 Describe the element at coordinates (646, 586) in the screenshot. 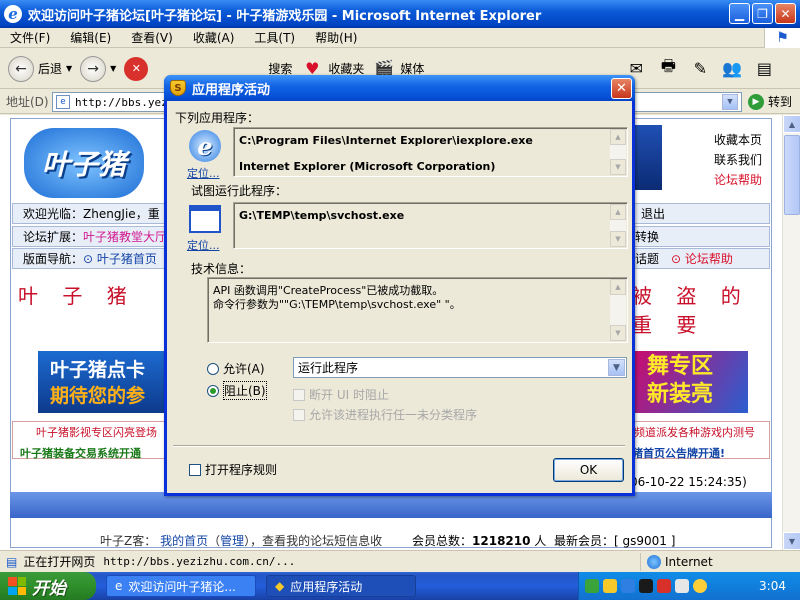

I see `tray-qq-icon` at that location.